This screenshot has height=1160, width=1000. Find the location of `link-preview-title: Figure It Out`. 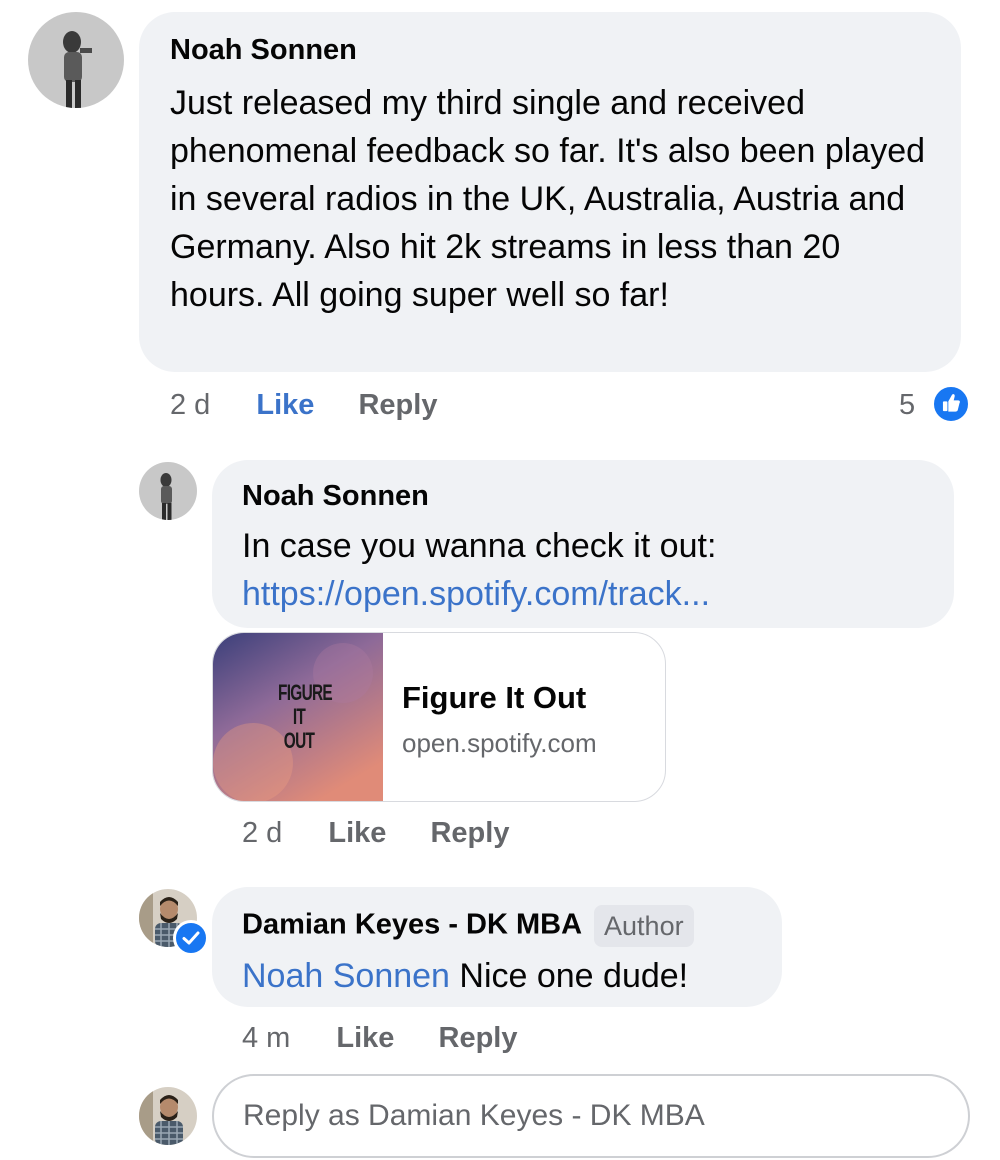

link-preview-title: Figure It Out is located at coordinates (494, 697).